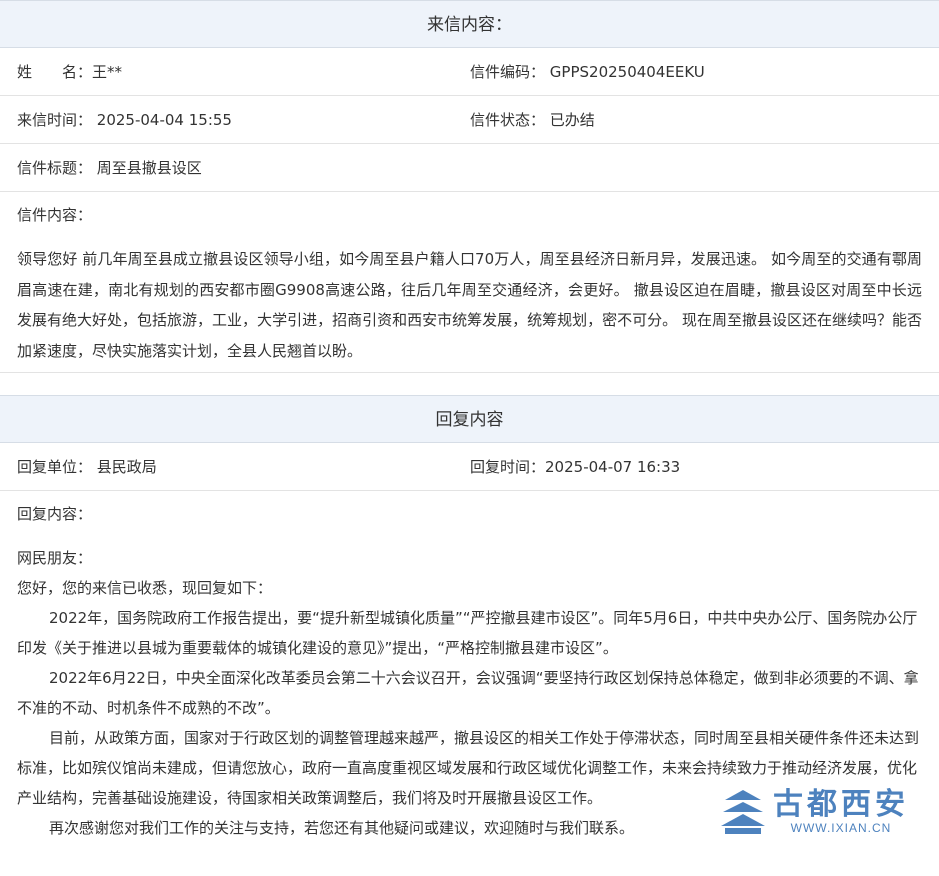  Describe the element at coordinates (126, 467) in the screenshot. I see `reply-unit-value: 县民政局` at that location.